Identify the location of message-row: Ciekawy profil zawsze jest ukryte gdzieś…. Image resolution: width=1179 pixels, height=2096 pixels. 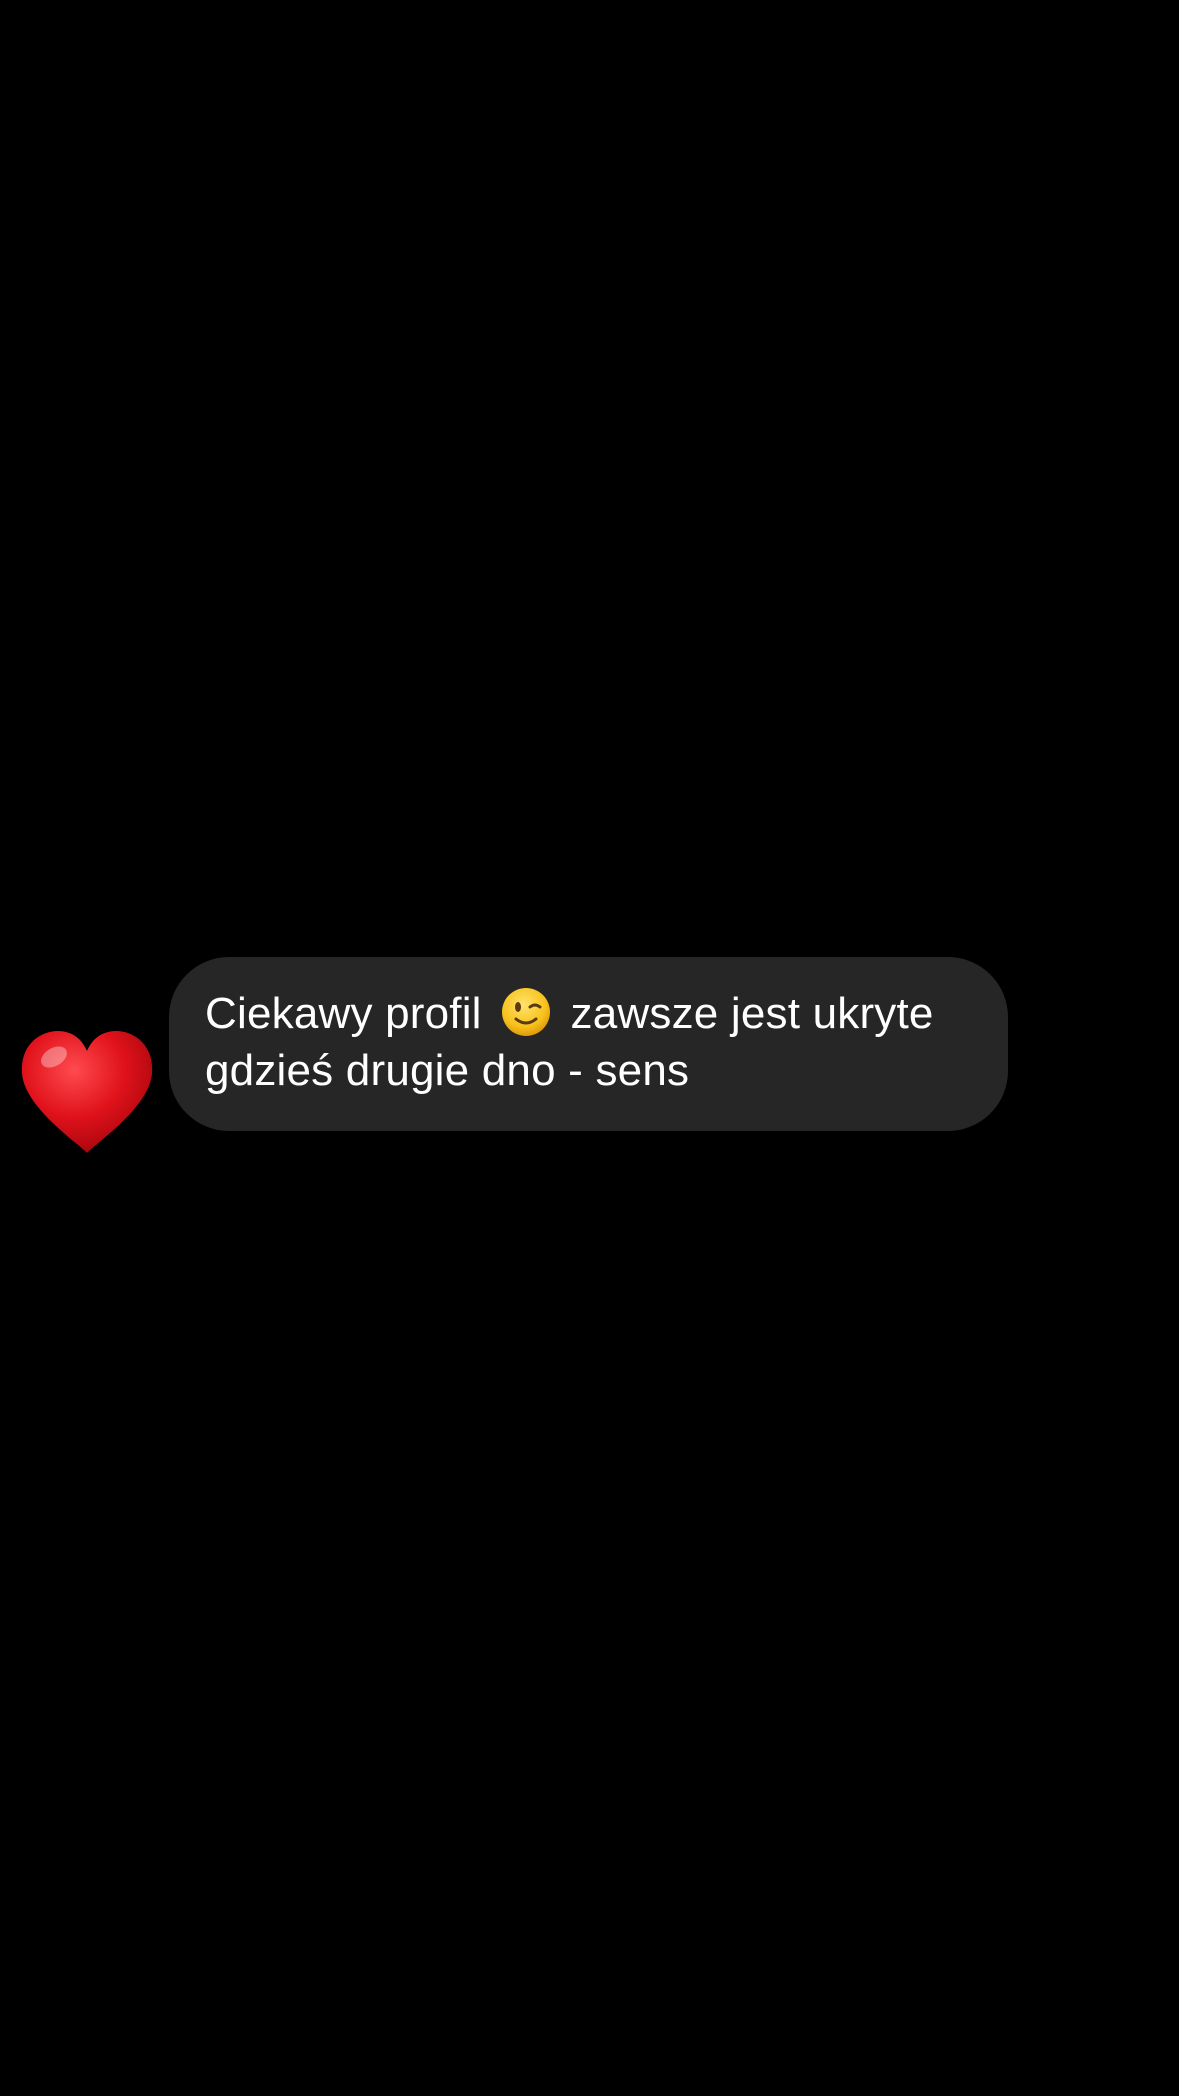
(589, 1067).